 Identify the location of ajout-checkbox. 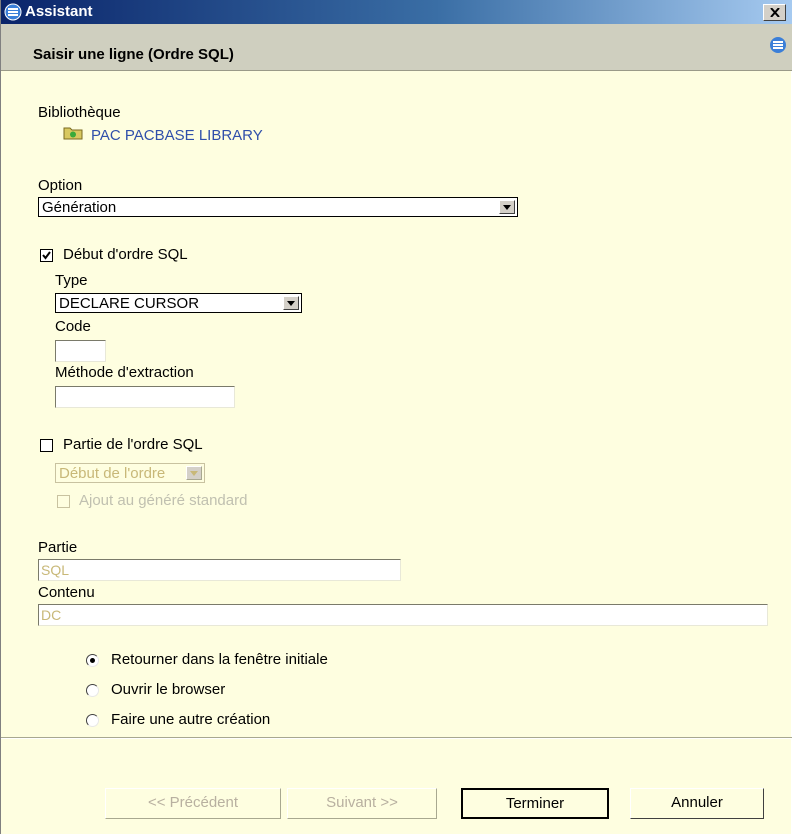
(63, 501).